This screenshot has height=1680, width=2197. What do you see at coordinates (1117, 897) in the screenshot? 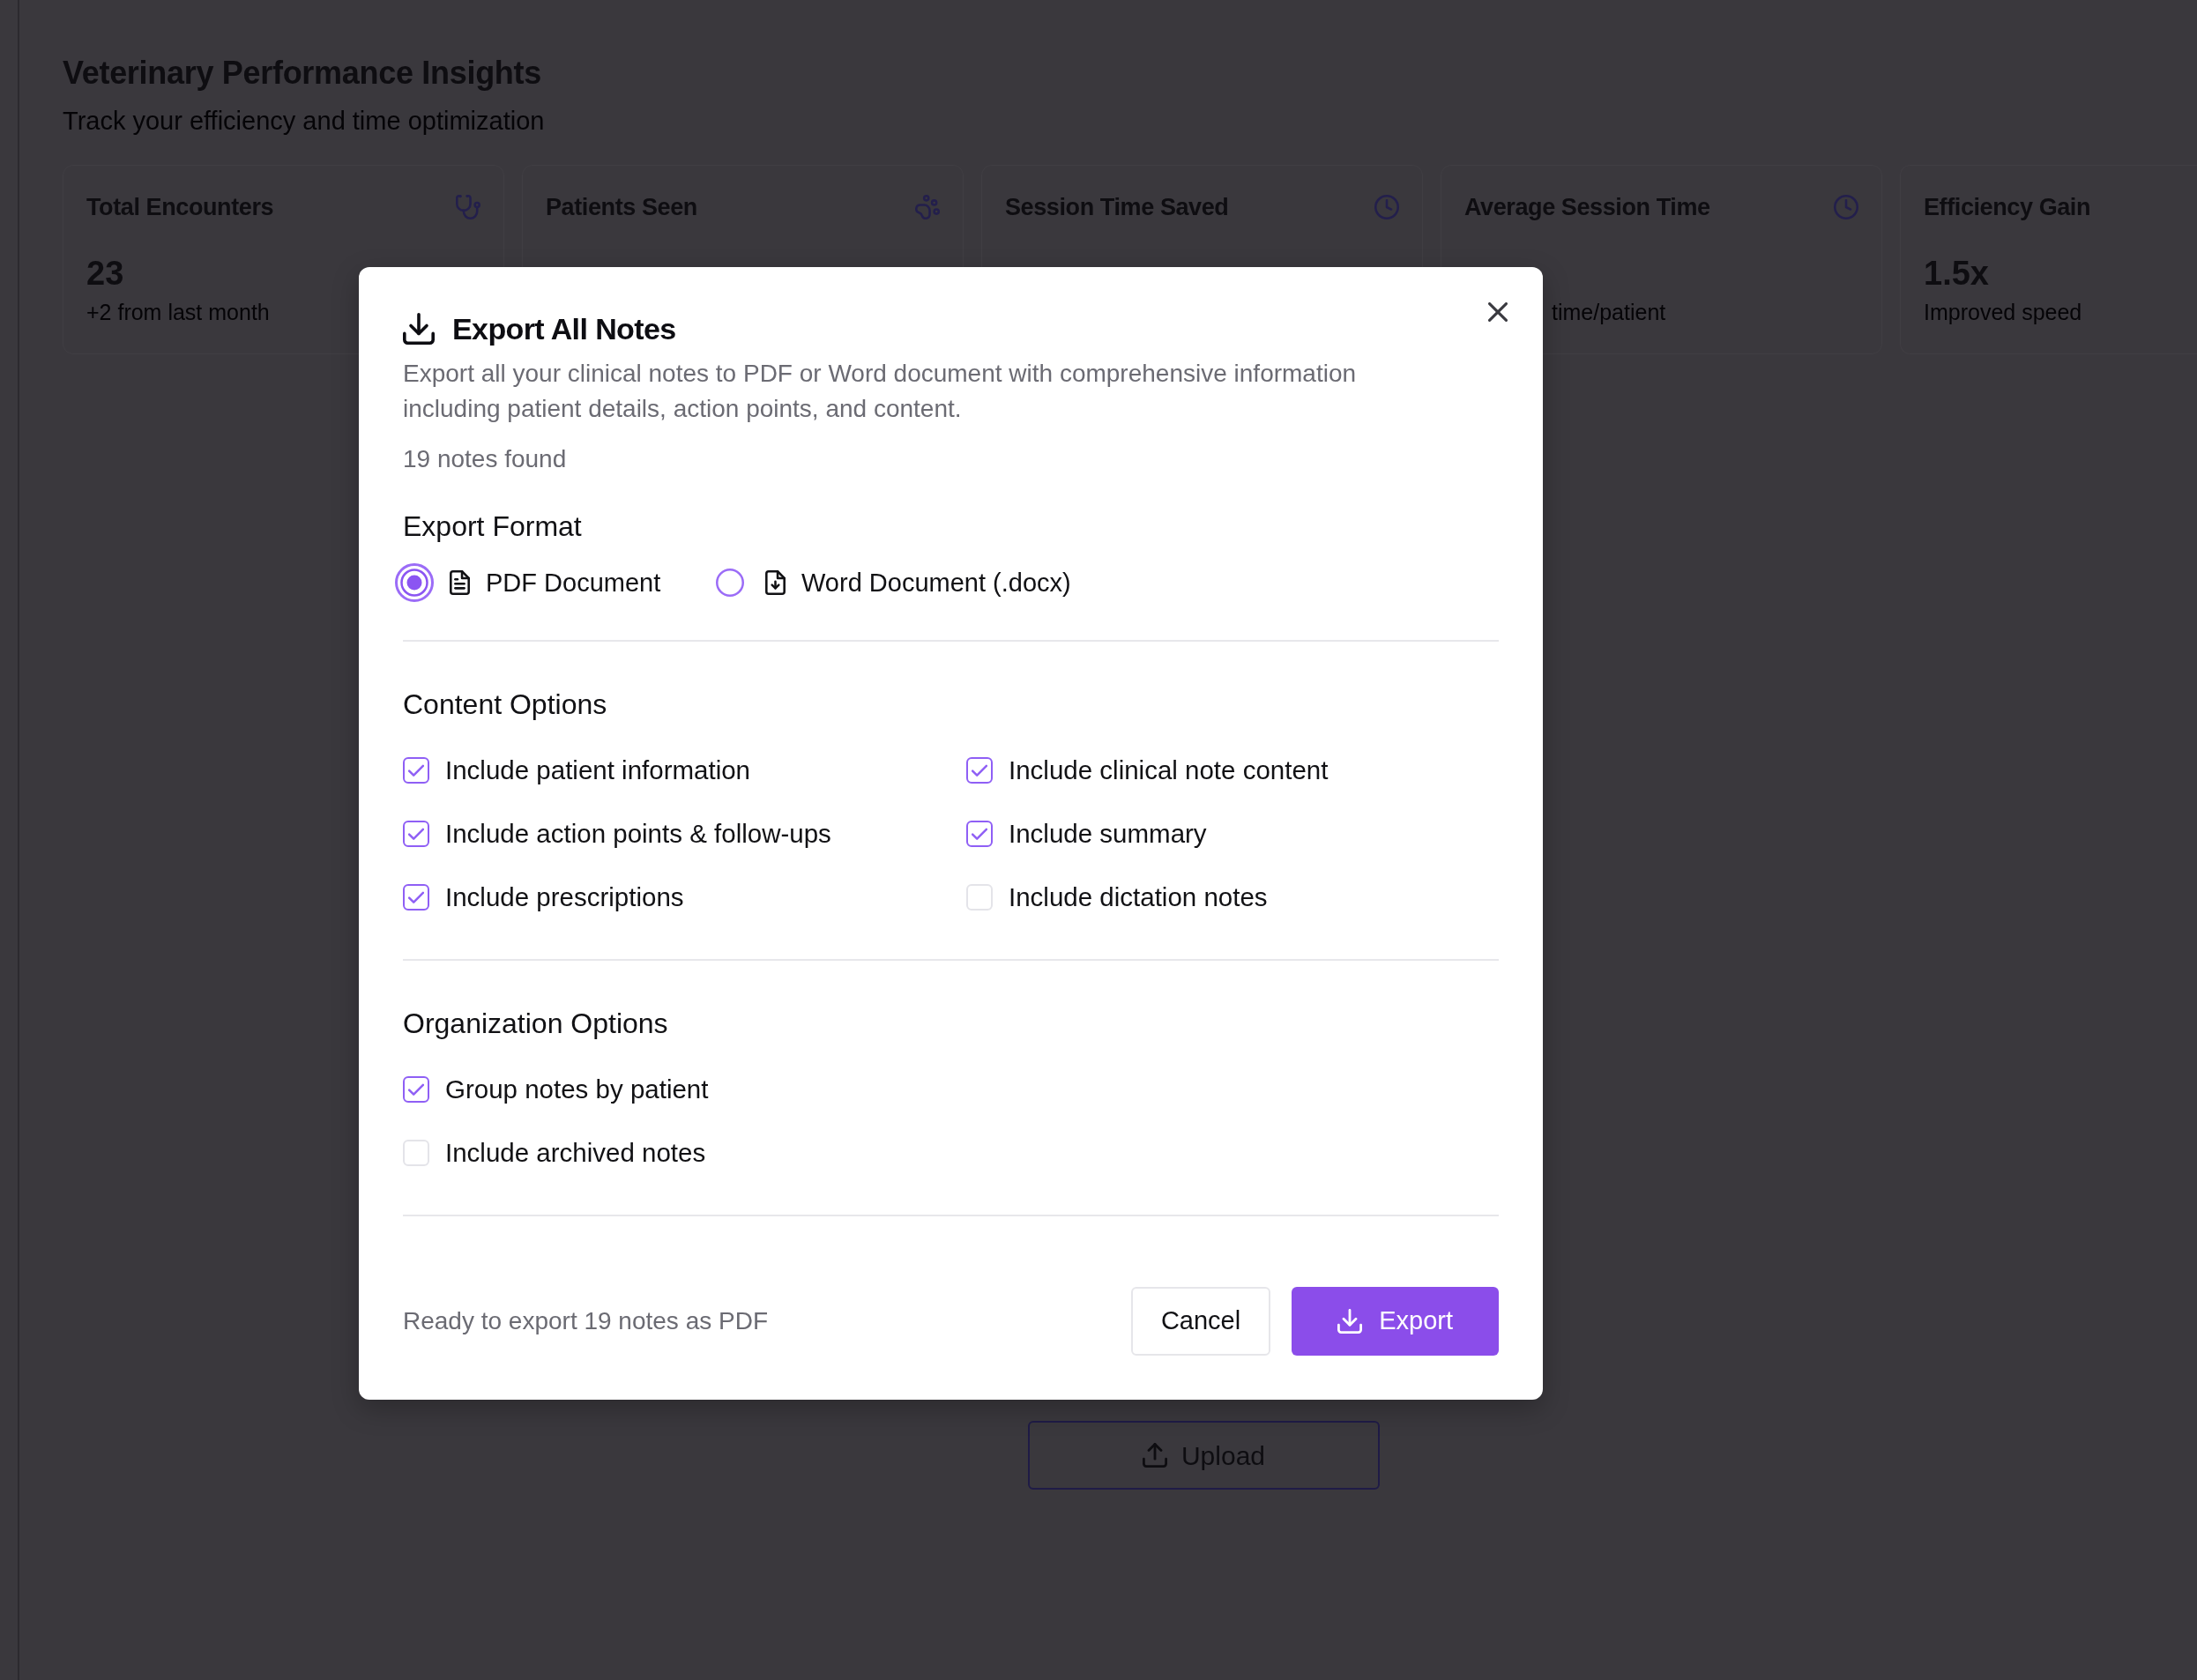
I see `checkbox-option: Include dictation notes` at bounding box center [1117, 897].